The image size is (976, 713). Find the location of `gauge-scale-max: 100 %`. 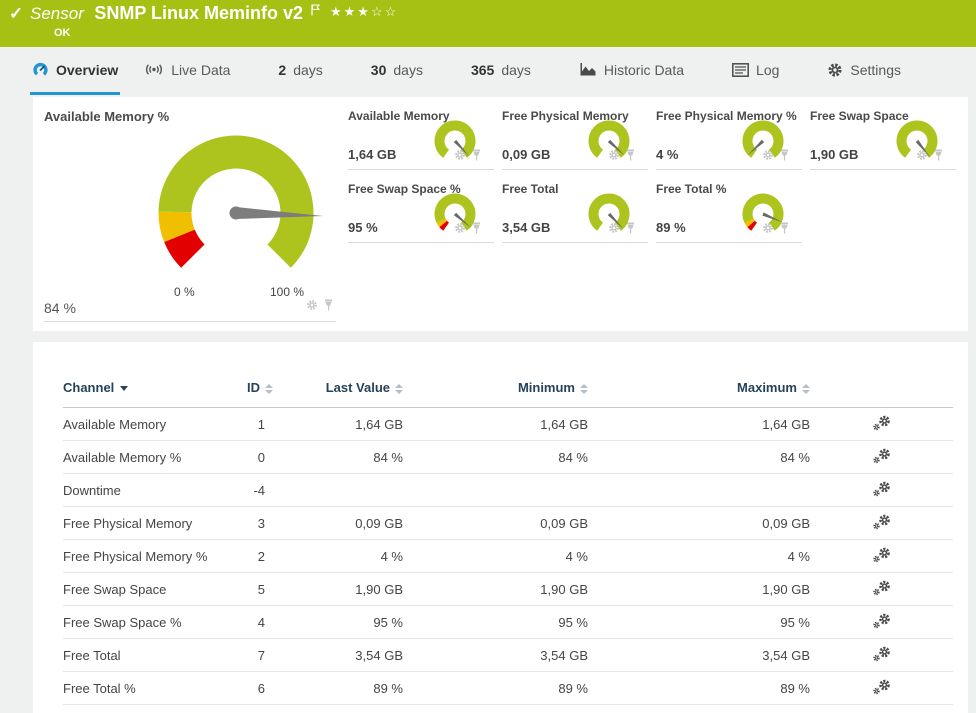

gauge-scale-max: 100 % is located at coordinates (287, 292).